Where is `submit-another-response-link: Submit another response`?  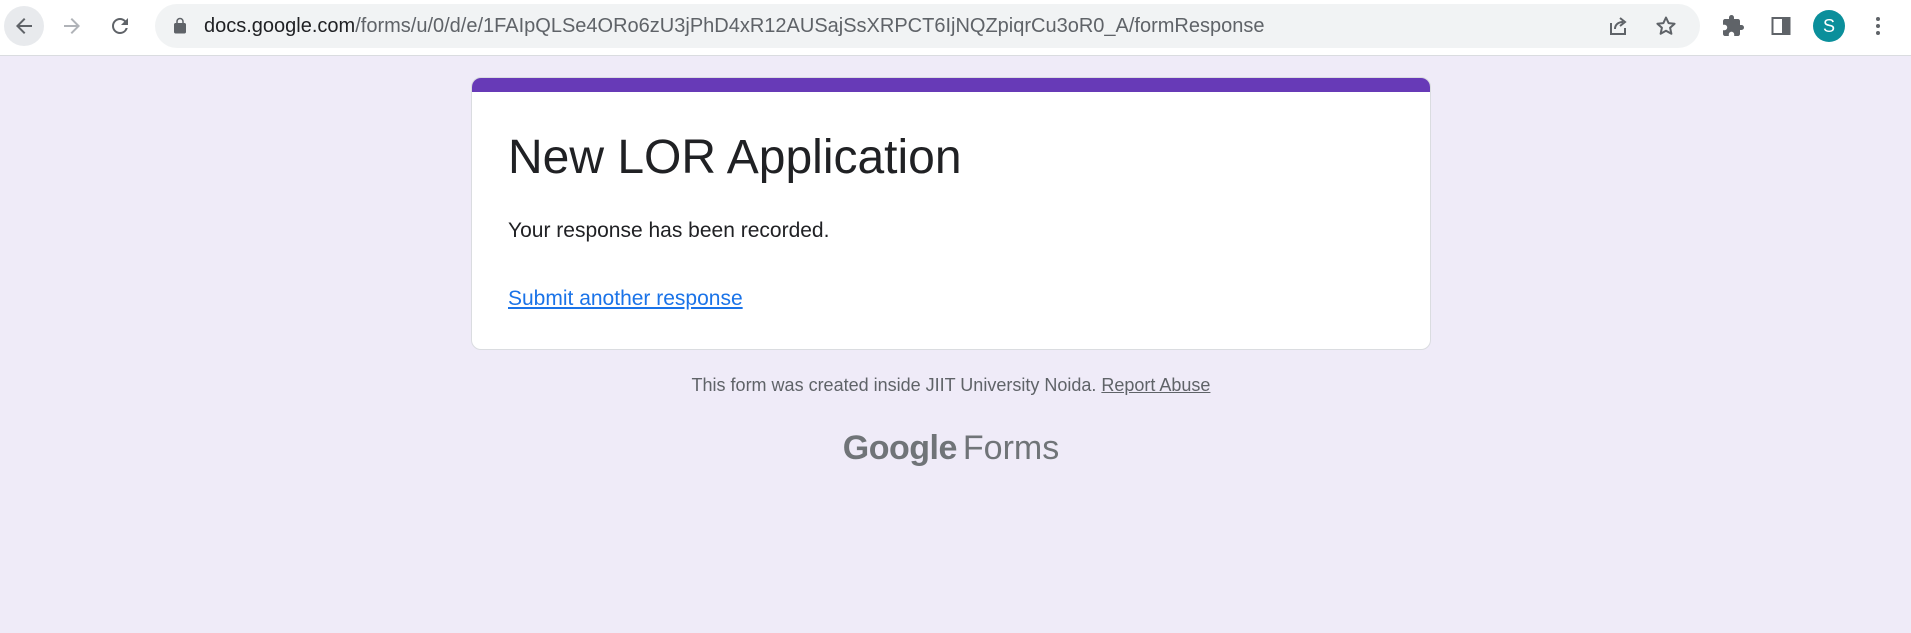
submit-another-response-link: Submit another response is located at coordinates (625, 299).